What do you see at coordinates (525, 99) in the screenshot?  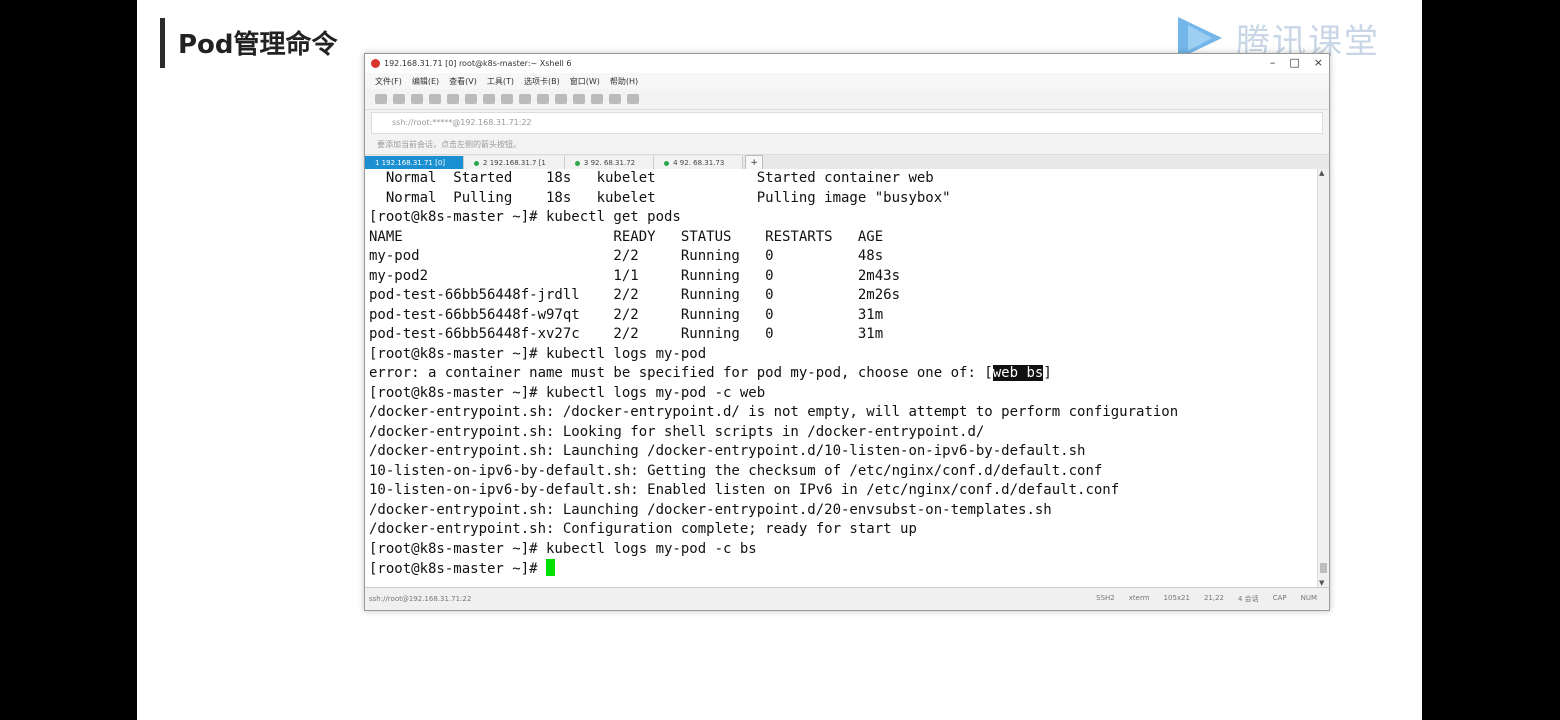 I see `xftp-icon` at bounding box center [525, 99].